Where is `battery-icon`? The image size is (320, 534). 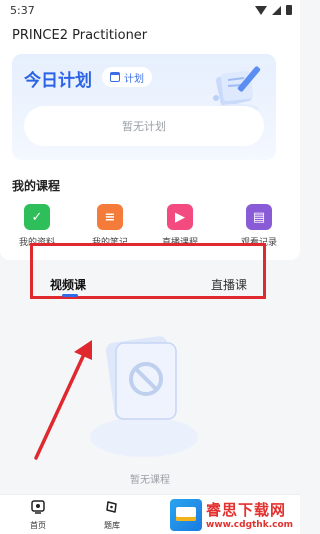
battery-icon is located at coordinates (289, 10).